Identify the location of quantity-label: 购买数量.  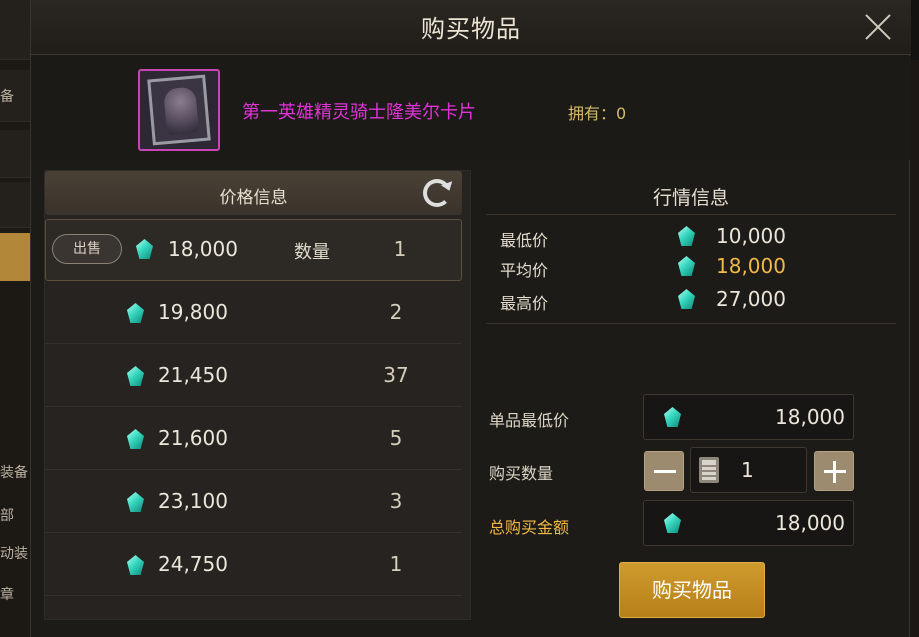
(521, 473).